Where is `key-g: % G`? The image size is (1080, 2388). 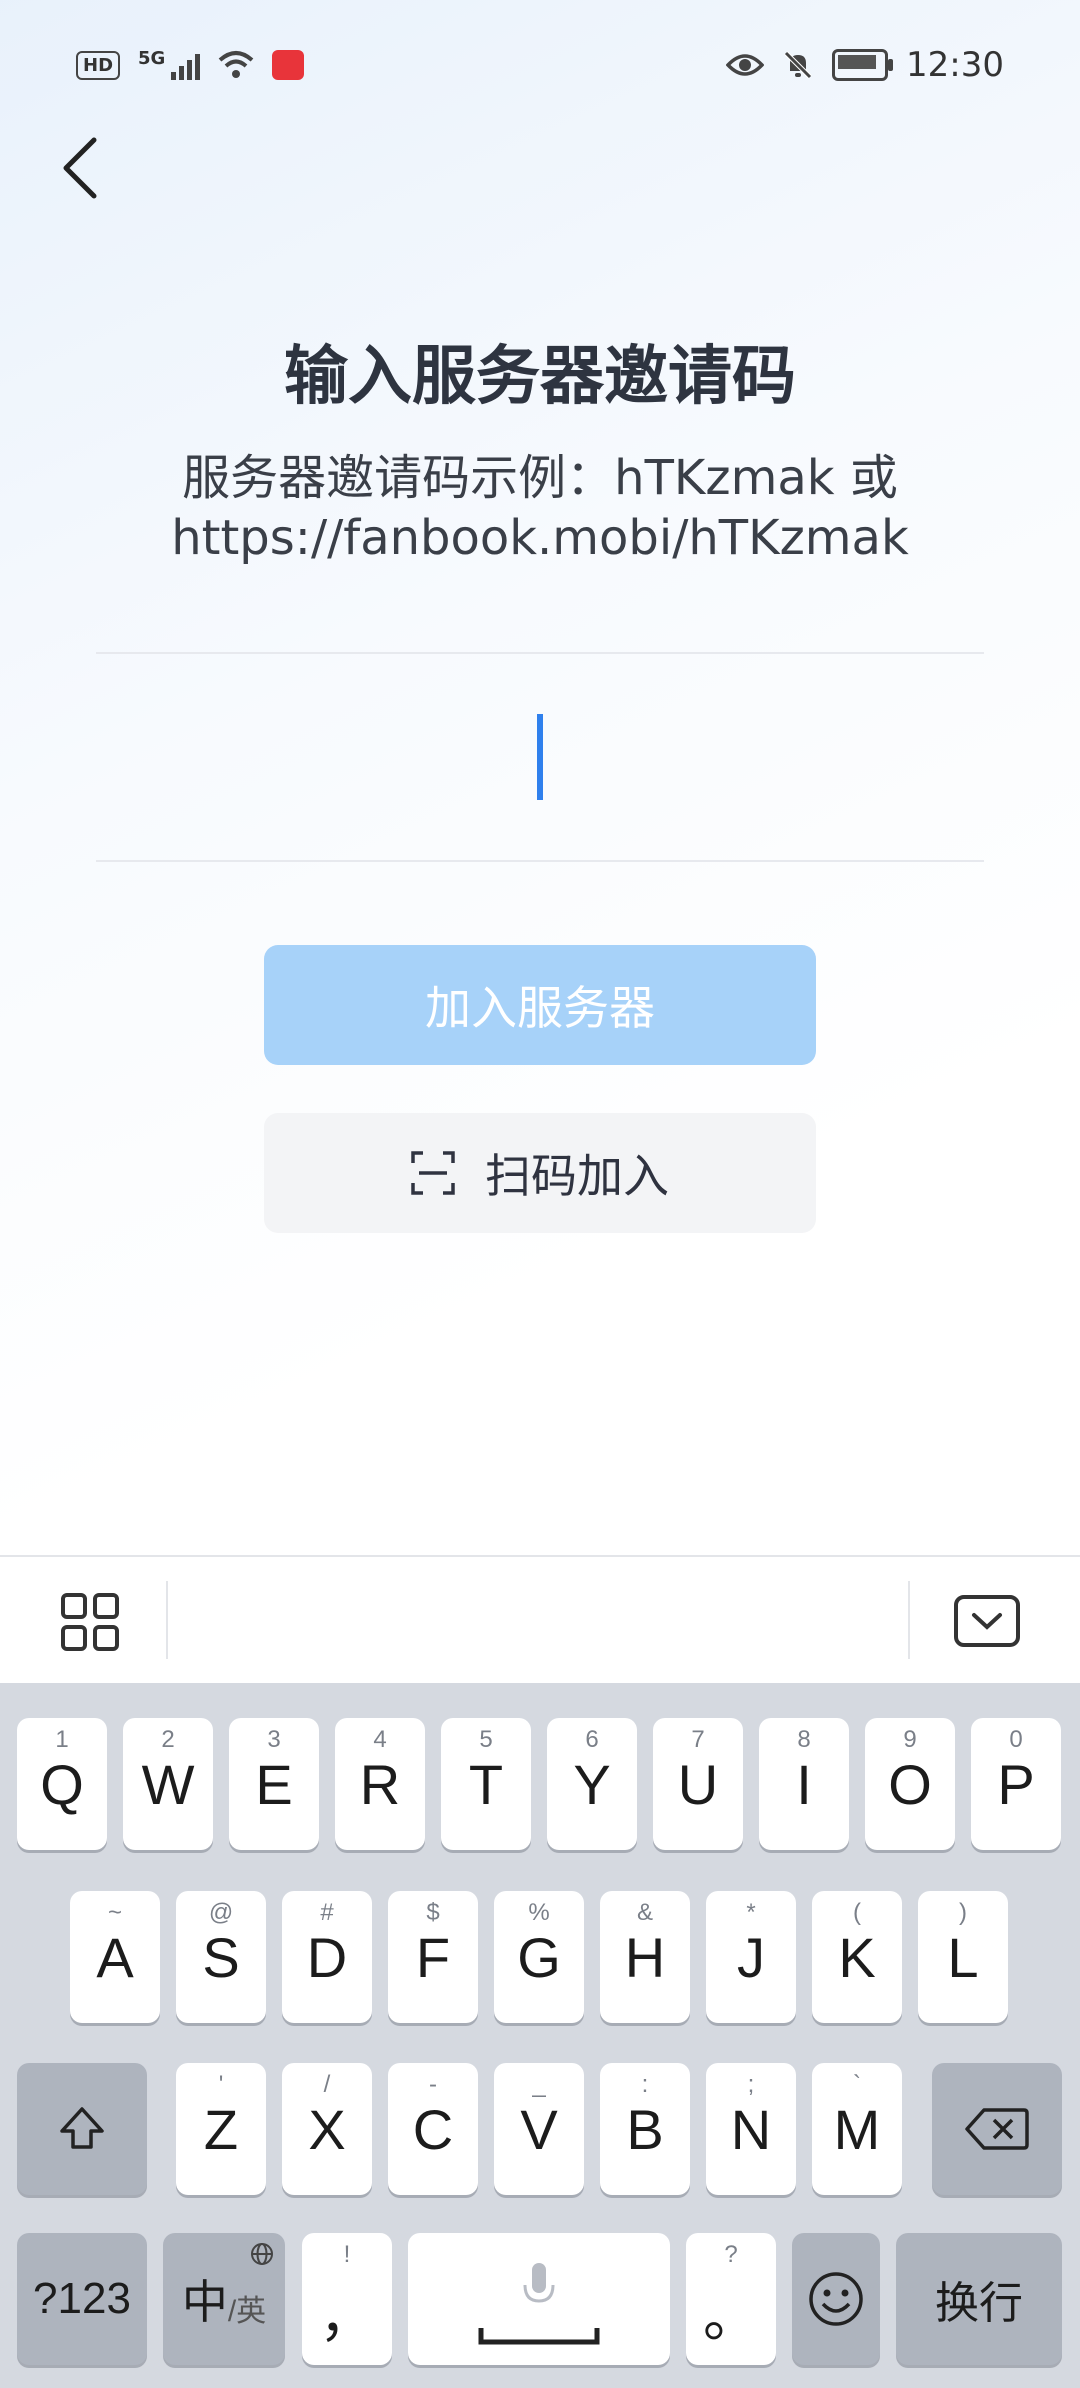
key-g: % G is located at coordinates (539, 1957).